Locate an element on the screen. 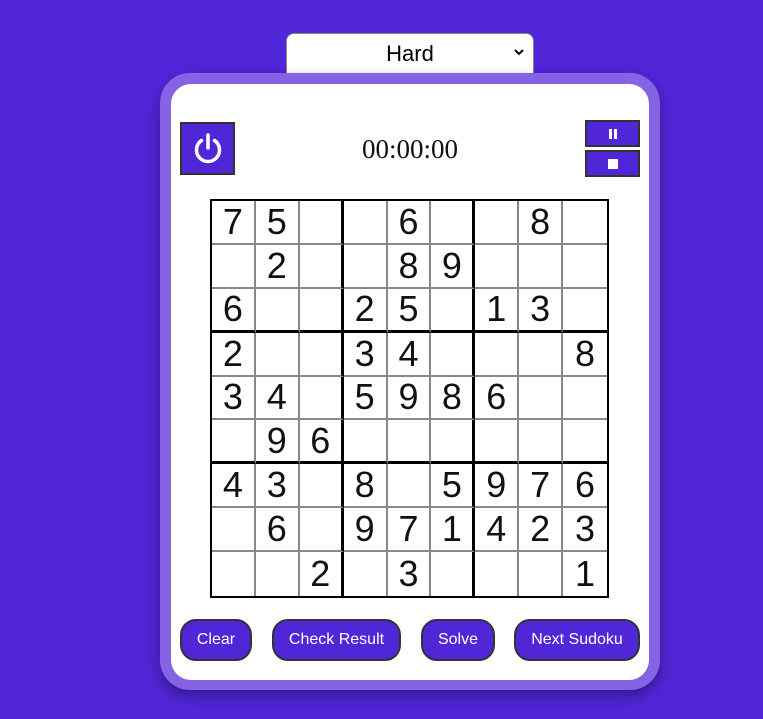 The image size is (763, 719). power-button is located at coordinates (207, 148).